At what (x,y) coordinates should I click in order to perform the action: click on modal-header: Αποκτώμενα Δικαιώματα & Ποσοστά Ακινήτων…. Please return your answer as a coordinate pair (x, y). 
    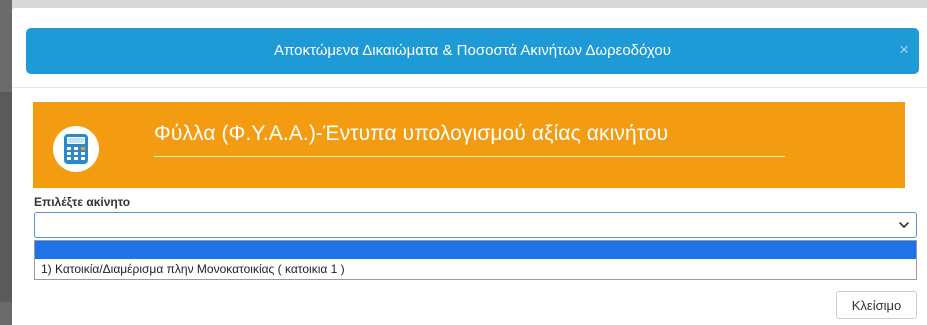
    Looking at the image, I should click on (472, 51).